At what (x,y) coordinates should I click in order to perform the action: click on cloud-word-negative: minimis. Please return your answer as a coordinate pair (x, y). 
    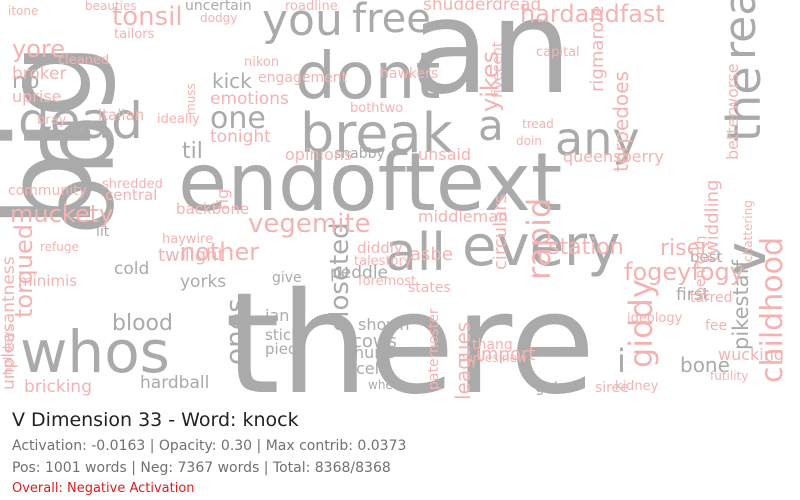
    Looking at the image, I should click on (47, 281).